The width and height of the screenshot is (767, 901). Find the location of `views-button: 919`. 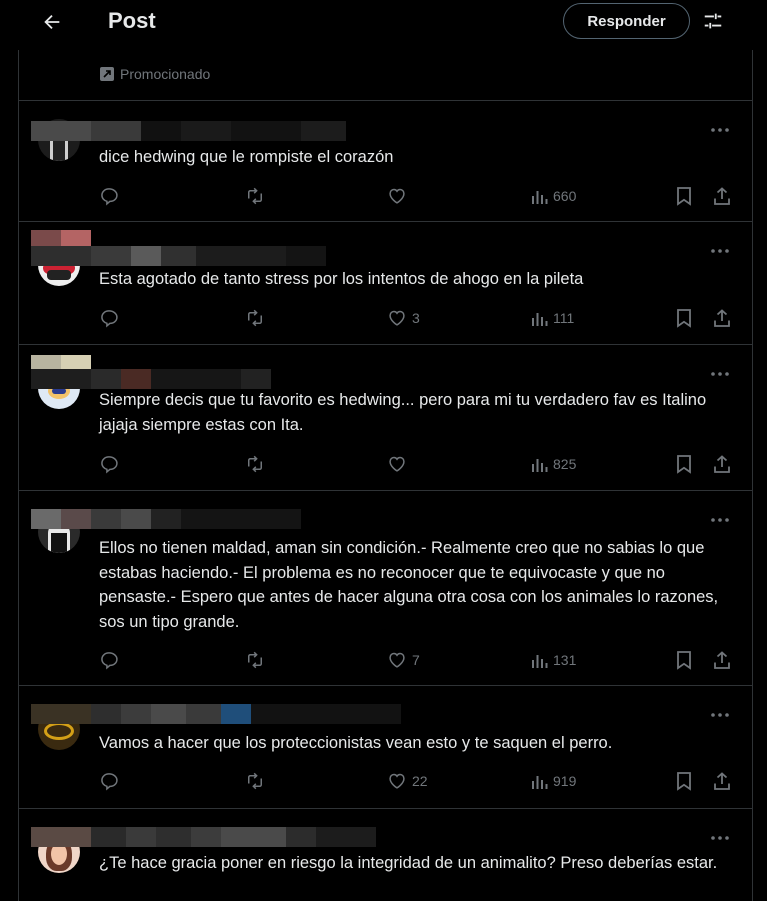

views-button: 919 is located at coordinates (553, 781).